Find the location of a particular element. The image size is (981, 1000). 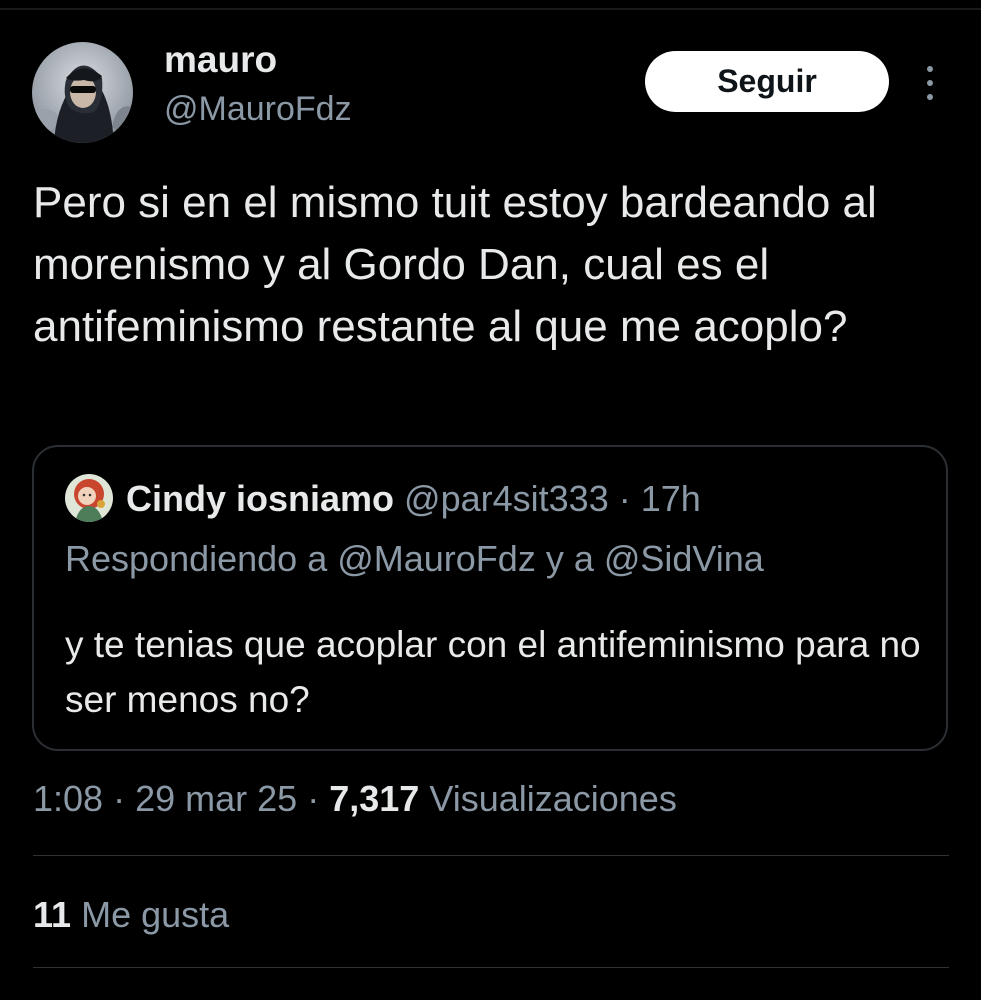

more-vertical-icon is located at coordinates (930, 69).